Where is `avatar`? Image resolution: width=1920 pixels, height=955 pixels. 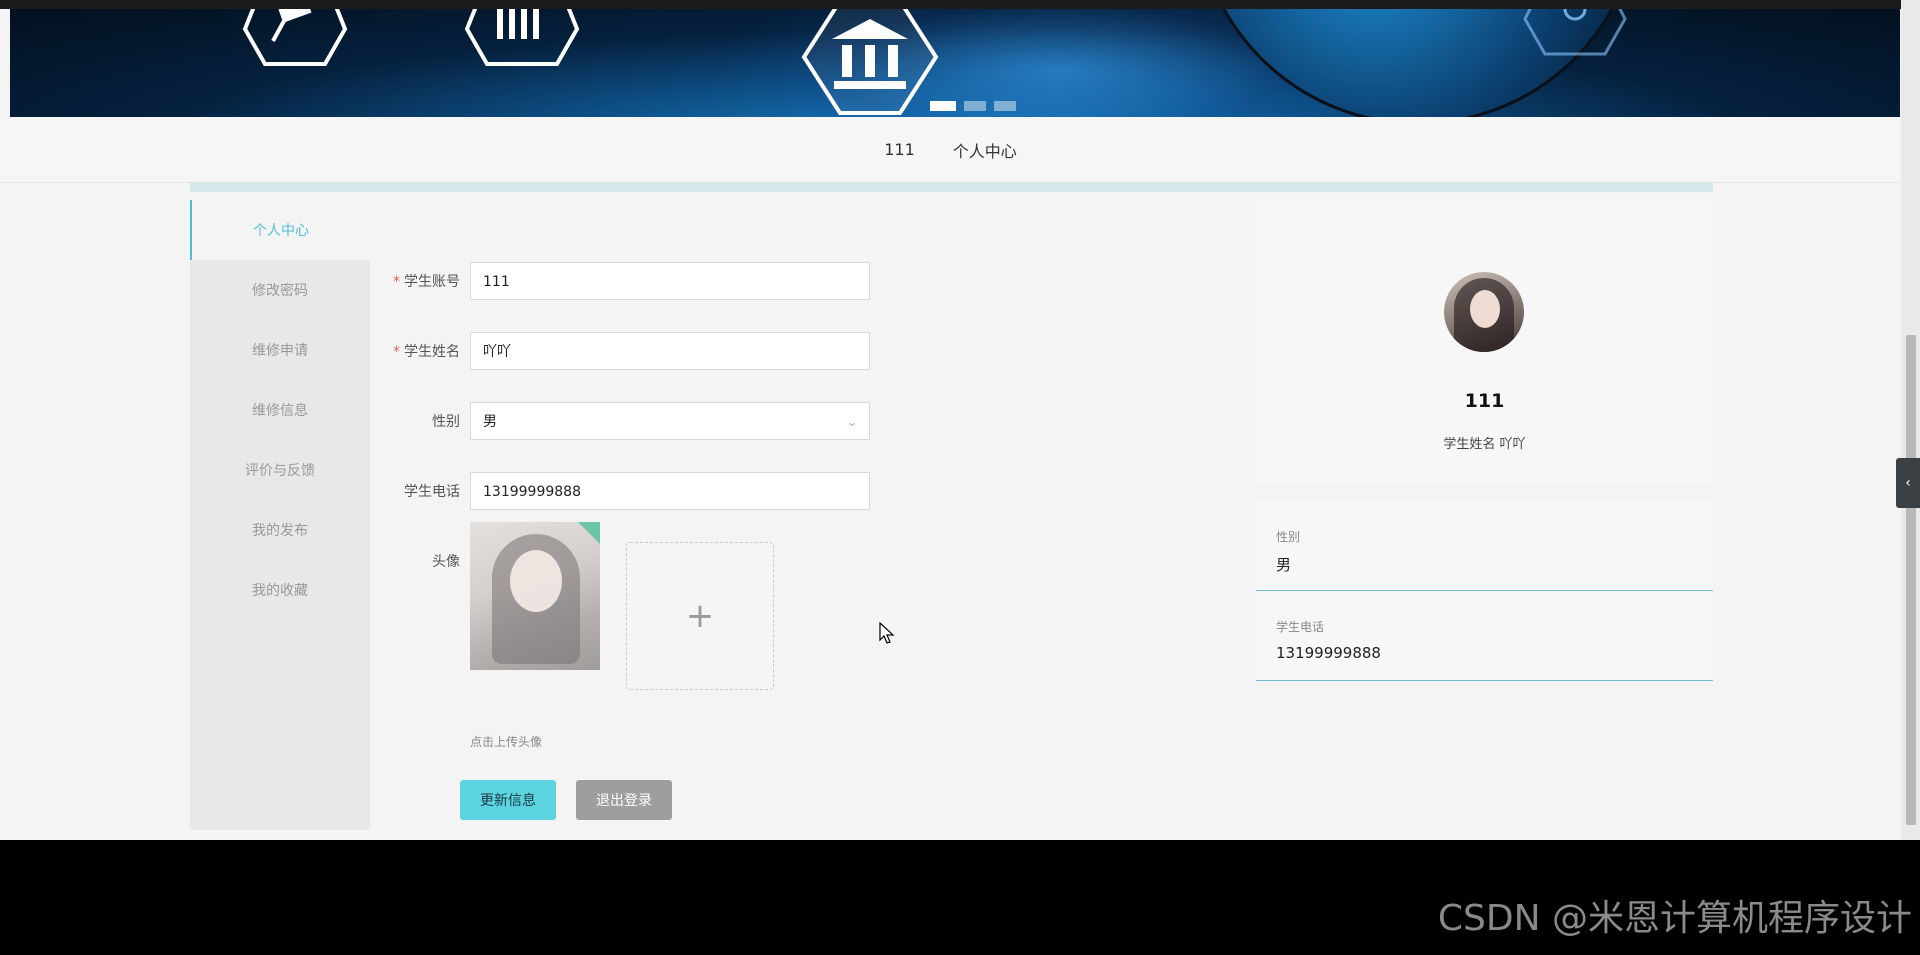 avatar is located at coordinates (1484, 312).